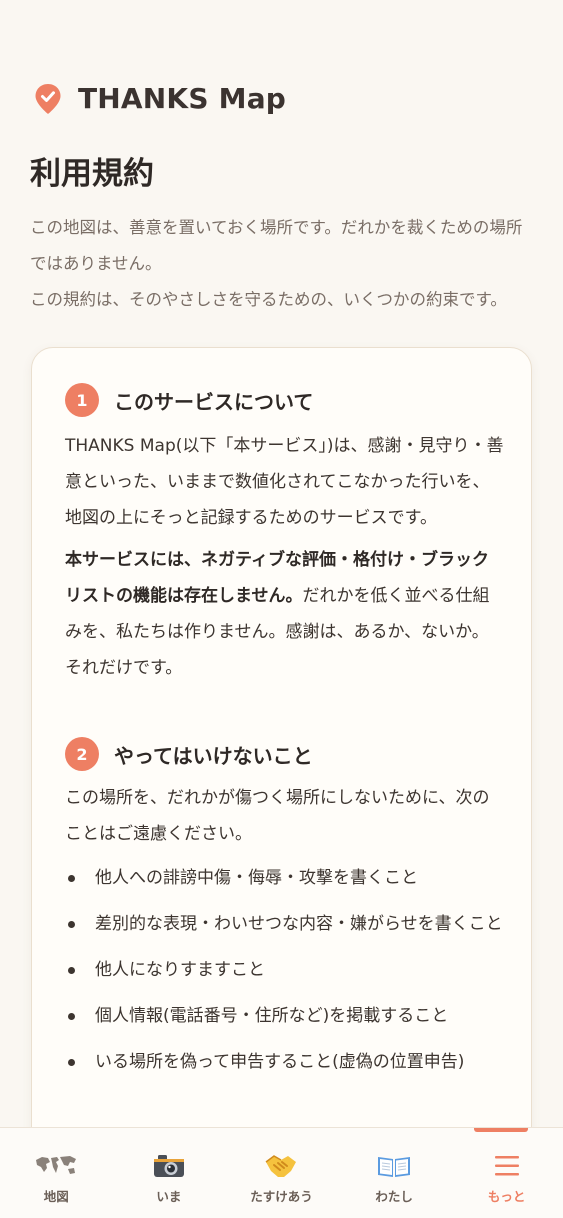 The width and height of the screenshot is (563, 1218). I want to click on map-pin-check-icon, so click(48, 98).